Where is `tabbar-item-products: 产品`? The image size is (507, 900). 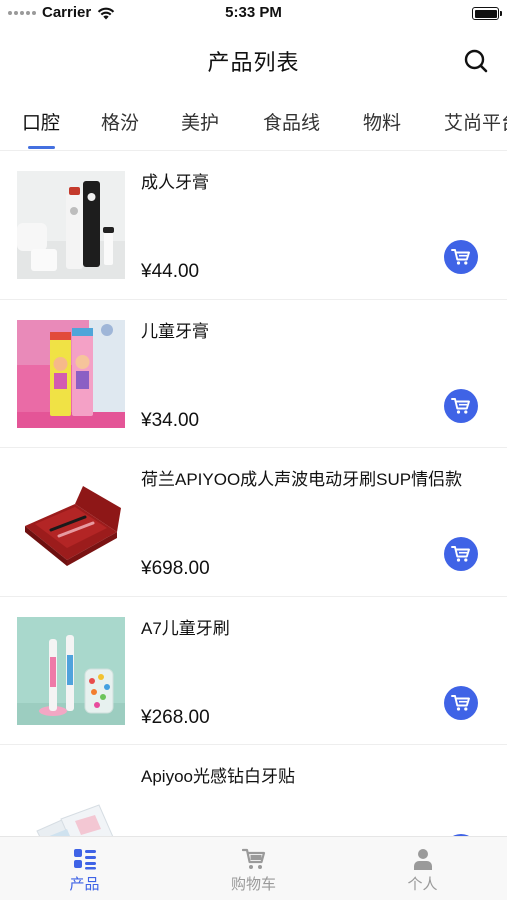
tabbar-item-products: 产品 is located at coordinates (84, 868).